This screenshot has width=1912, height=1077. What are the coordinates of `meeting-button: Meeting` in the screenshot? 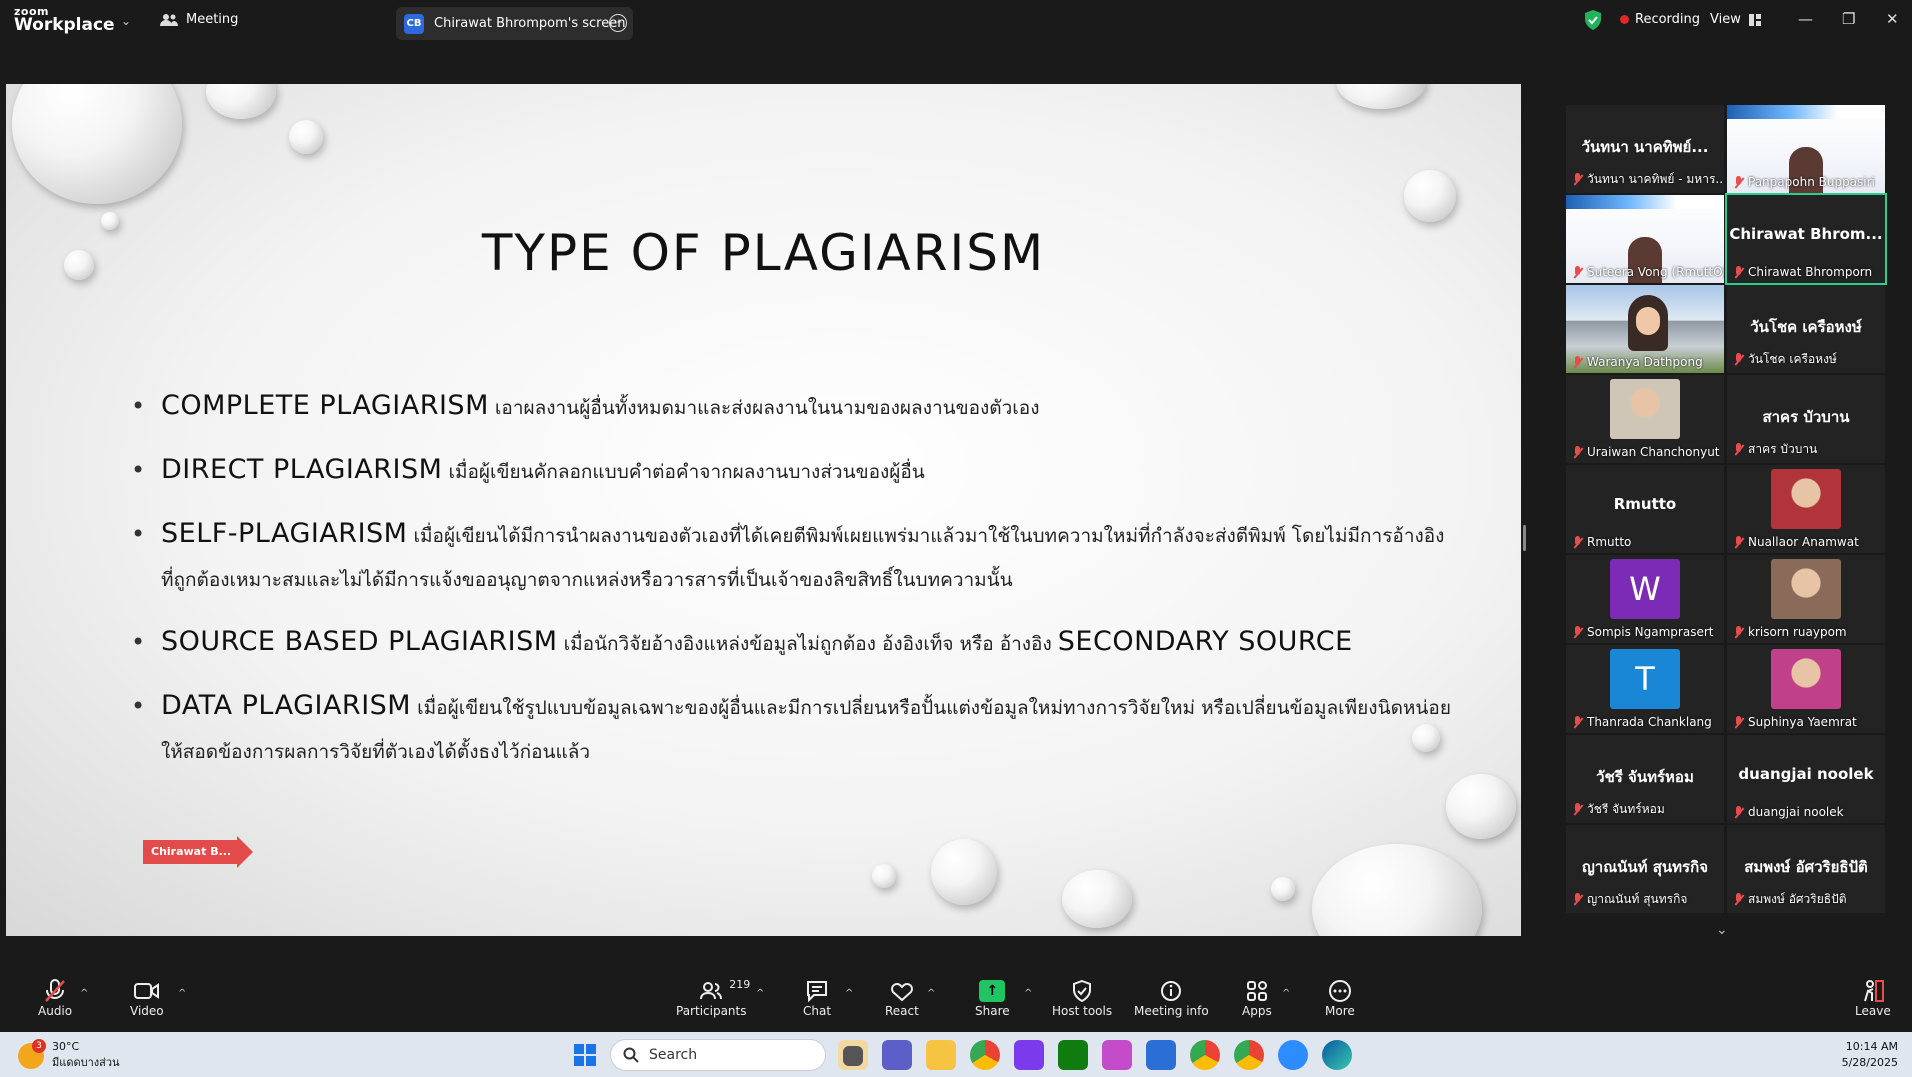 It's located at (199, 19).